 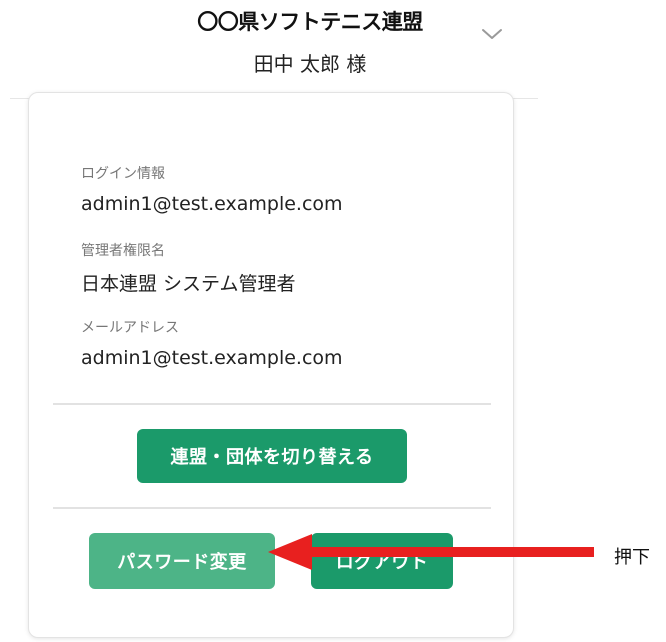 I want to click on annotation-arrow-icon, so click(x=431, y=552).